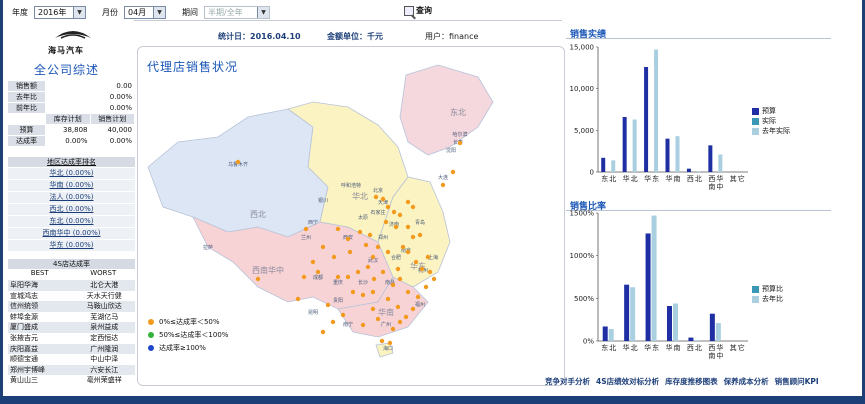  I want to click on map-legend: 0%≤达成率＜50% 50%≤达成率＜100% 达成率≥100%, so click(188, 334).